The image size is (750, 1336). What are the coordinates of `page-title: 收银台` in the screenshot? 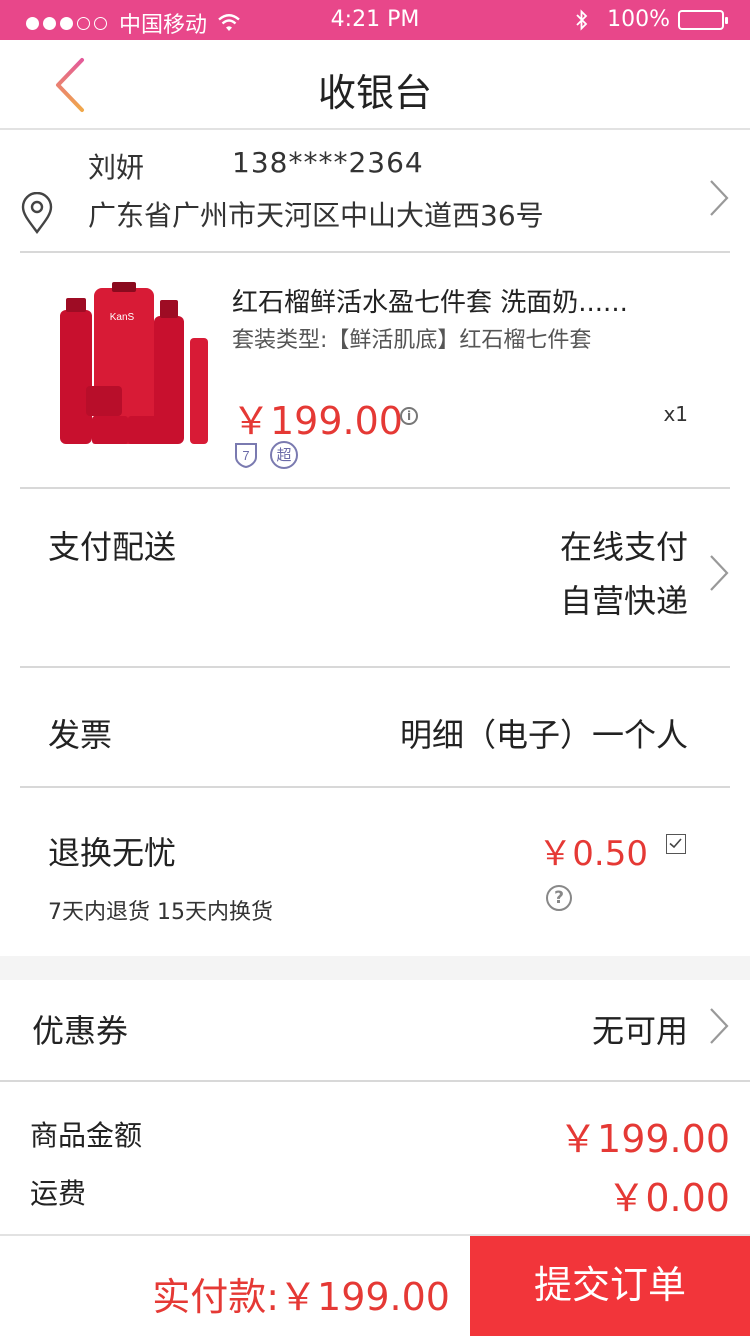 It's located at (374, 93).